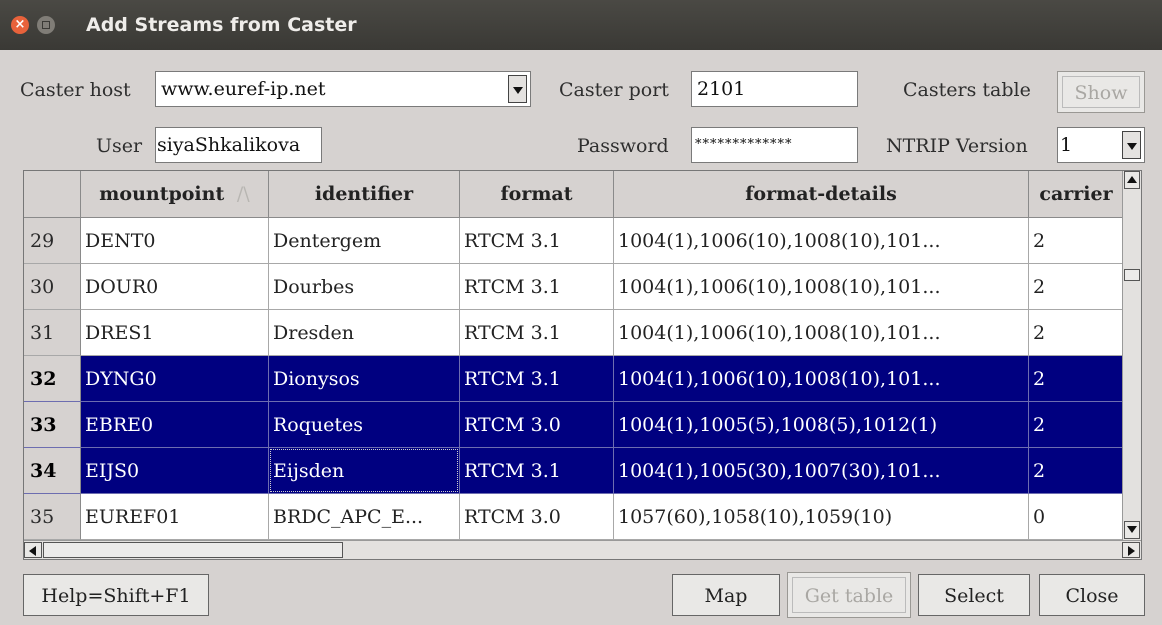  Describe the element at coordinates (364, 287) in the screenshot. I see `cell-identifier: Dourbes` at that location.